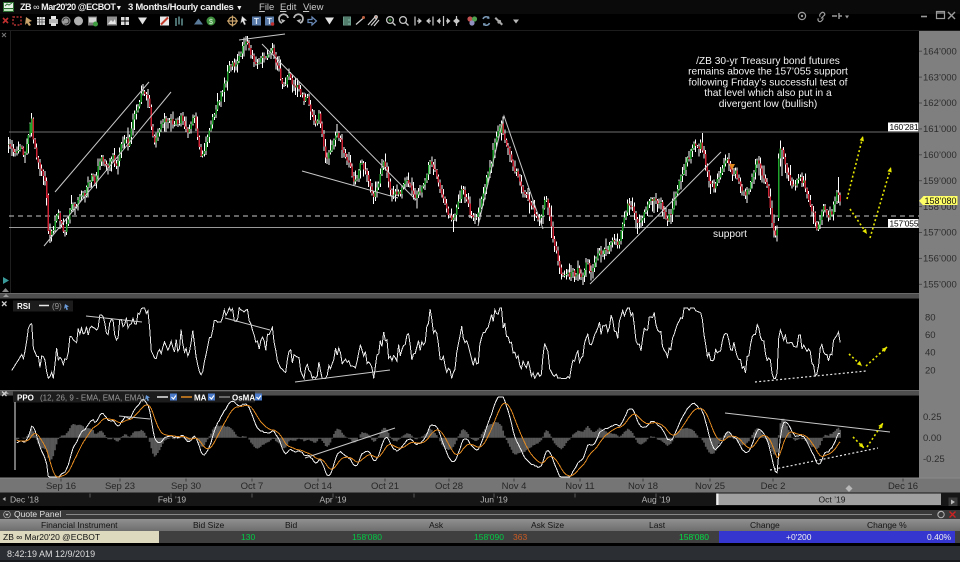 This screenshot has height=562, width=960. Describe the element at coordinates (940, 51) in the screenshot. I see `svg-text: 164’000` at that location.